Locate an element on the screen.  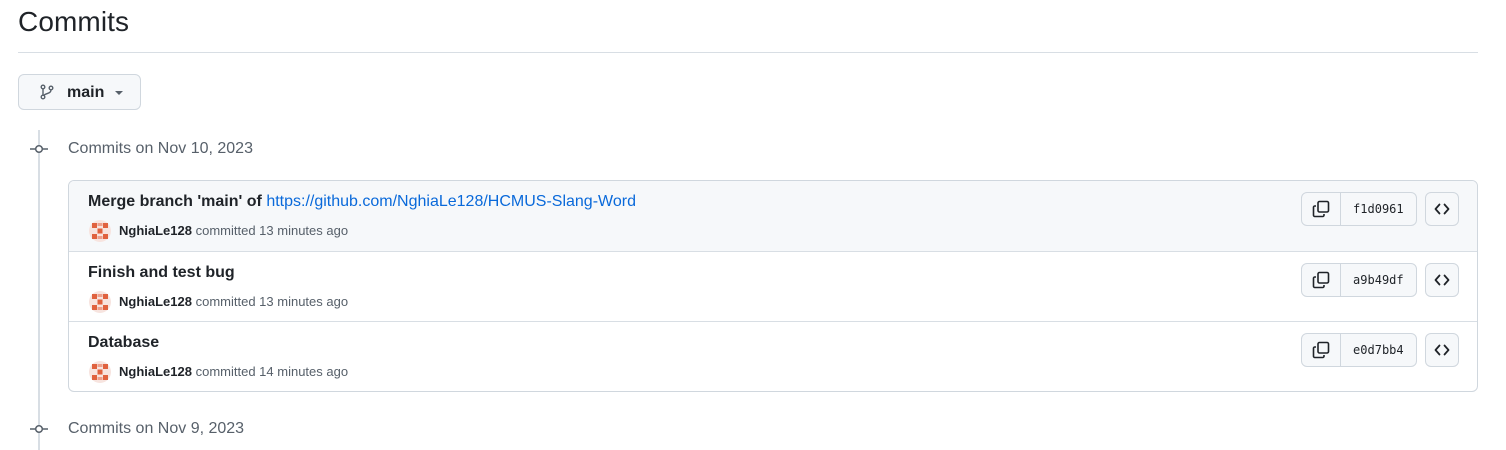
branch-selector-button: main is located at coordinates (79, 92).